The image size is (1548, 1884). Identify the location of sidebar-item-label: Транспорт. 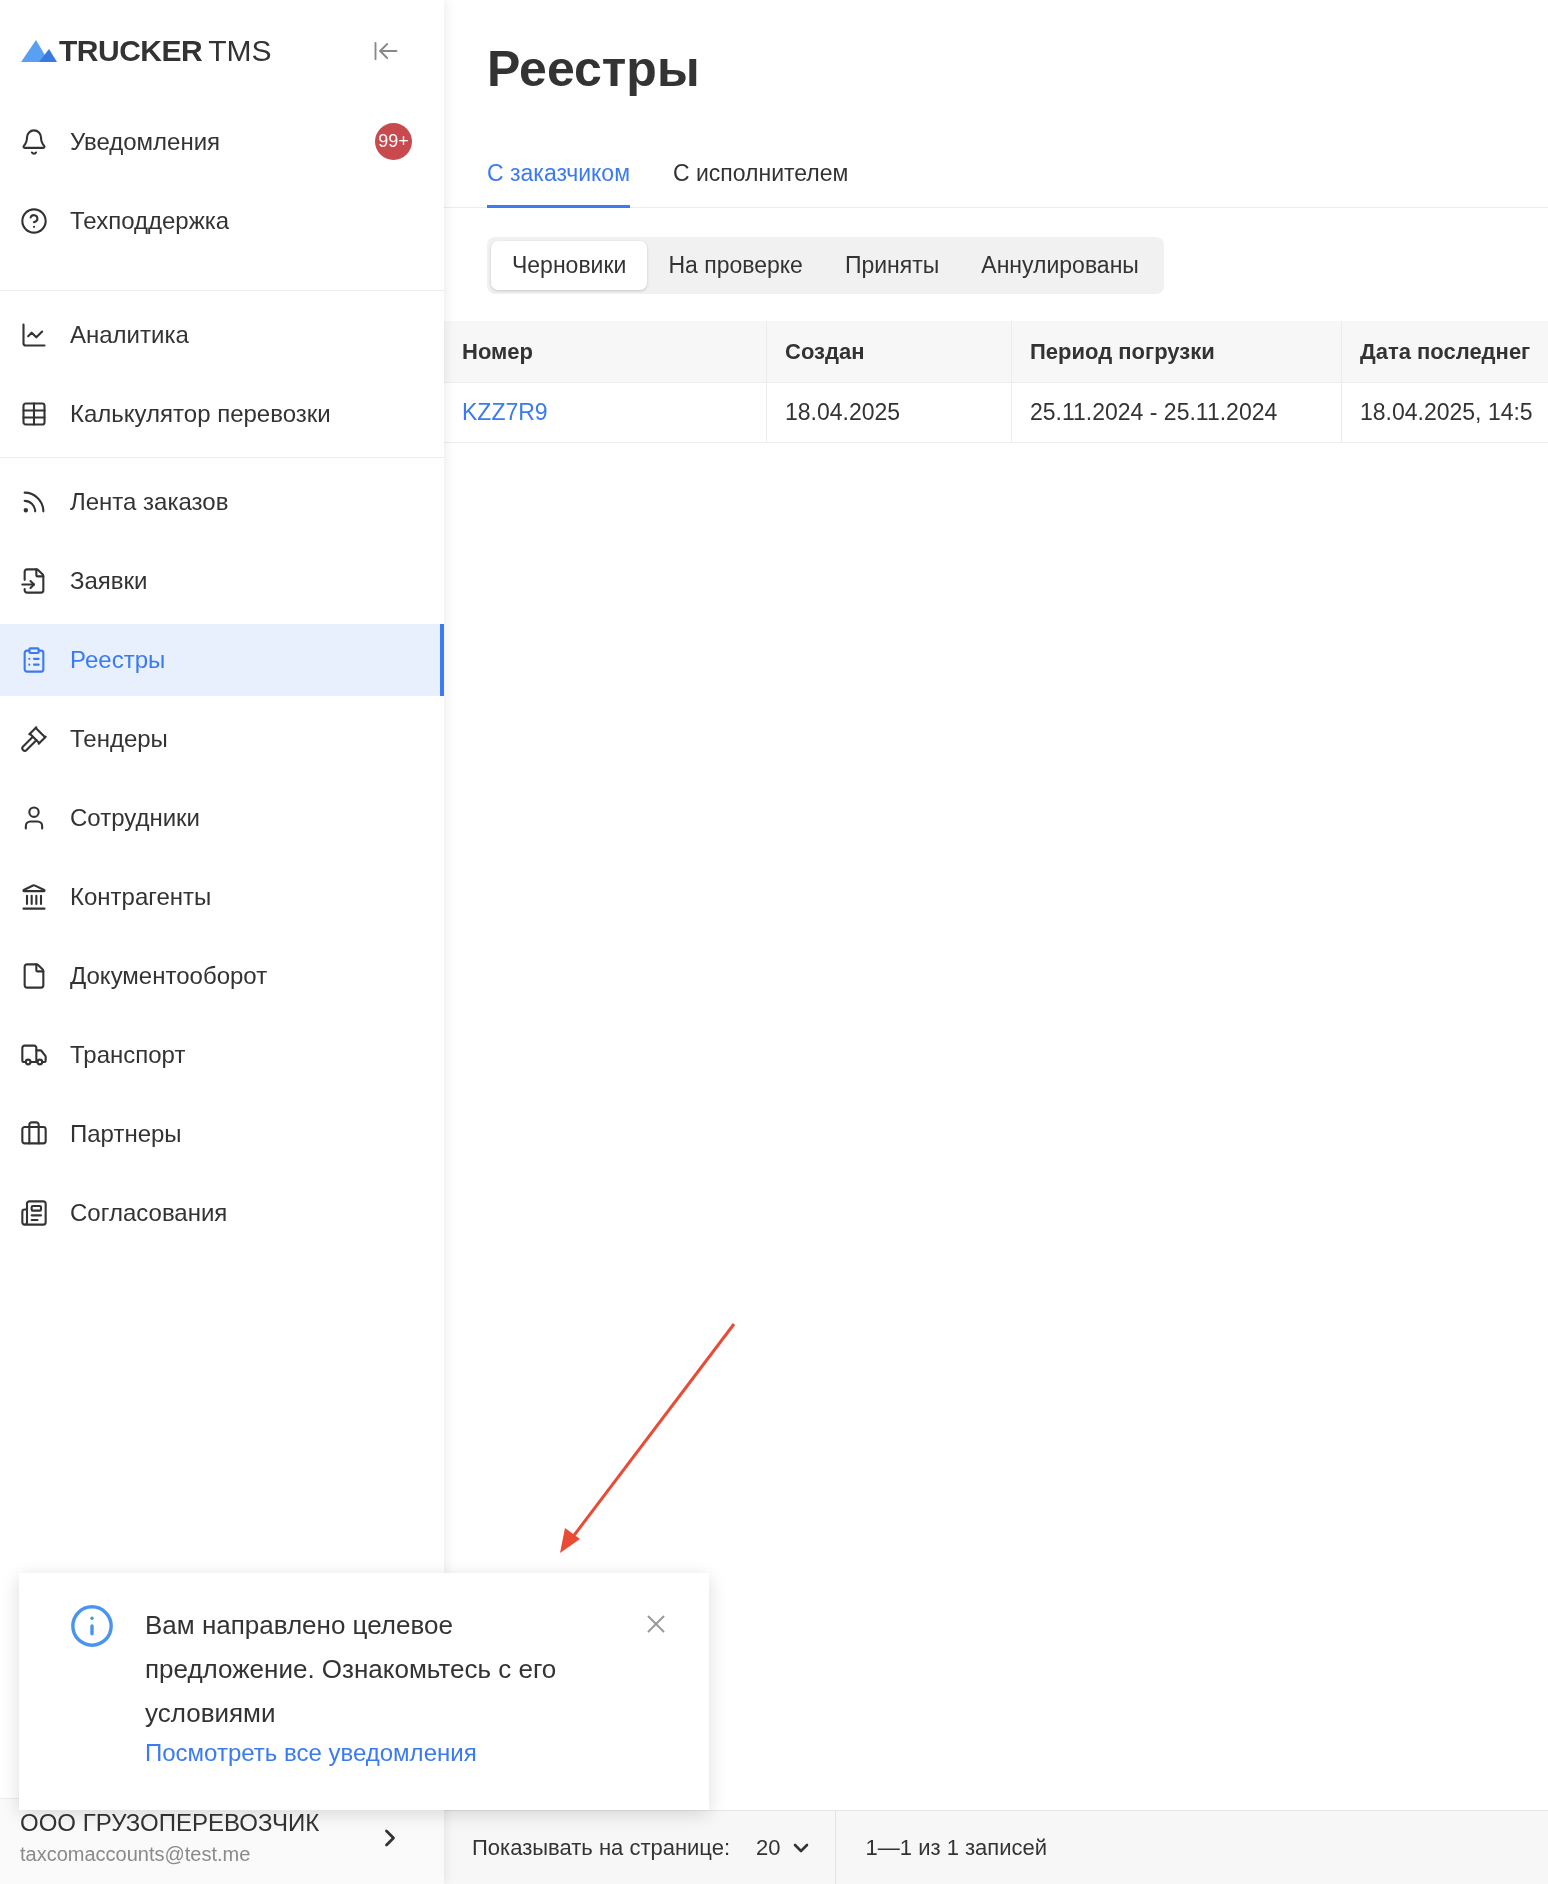
(128, 1054).